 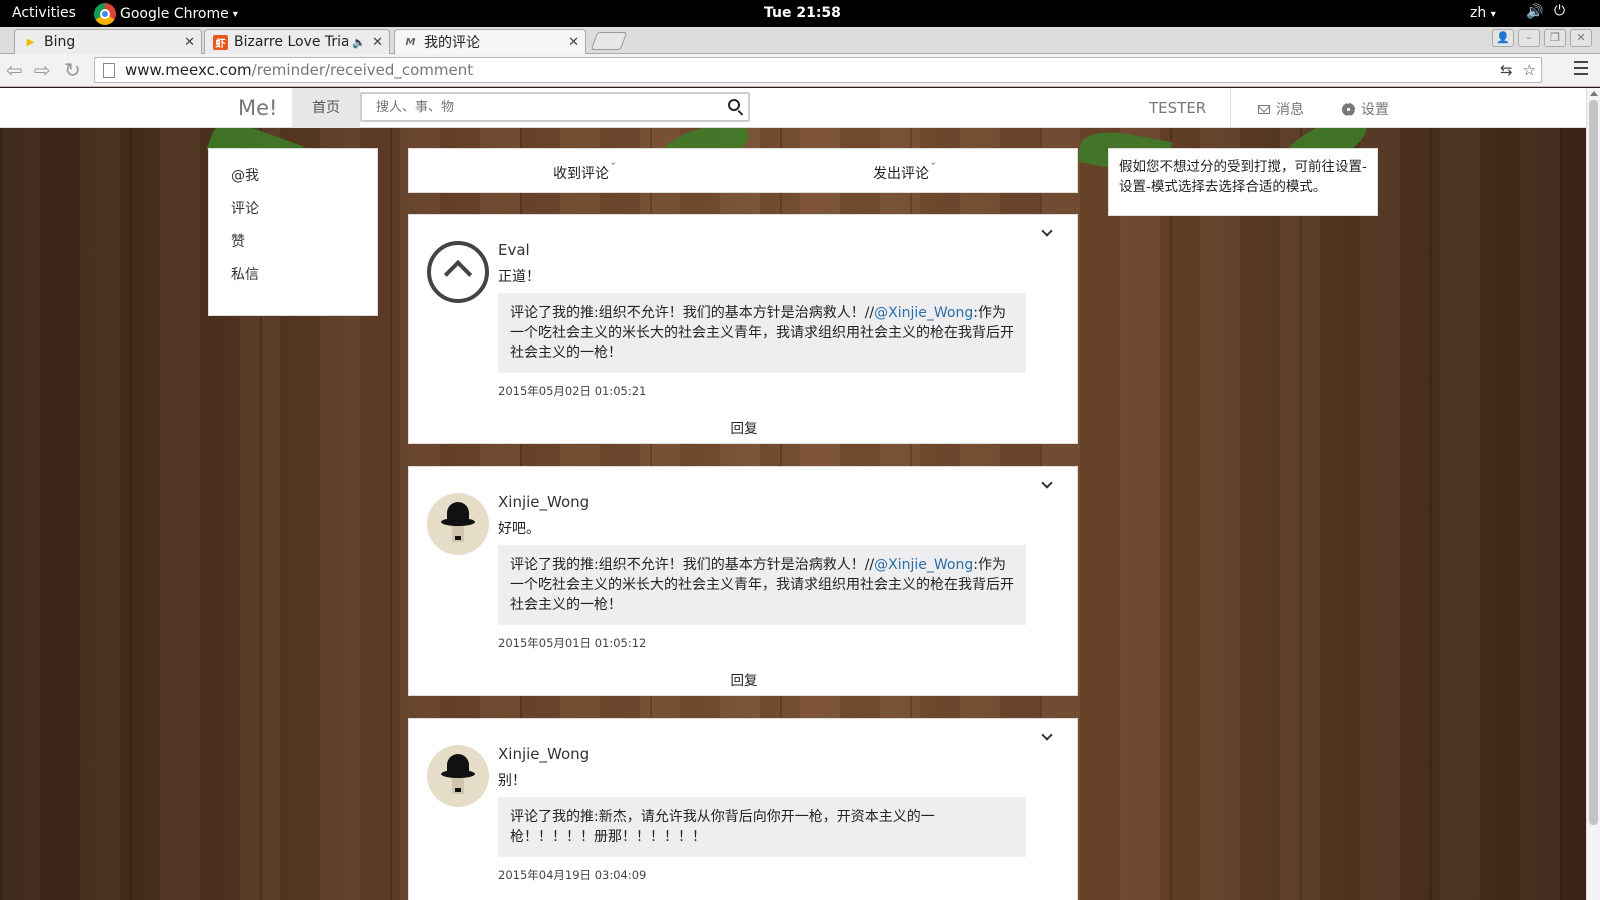 I want to click on comment-timestamp: 2015年04月19日 03:04:09, so click(x=572, y=875).